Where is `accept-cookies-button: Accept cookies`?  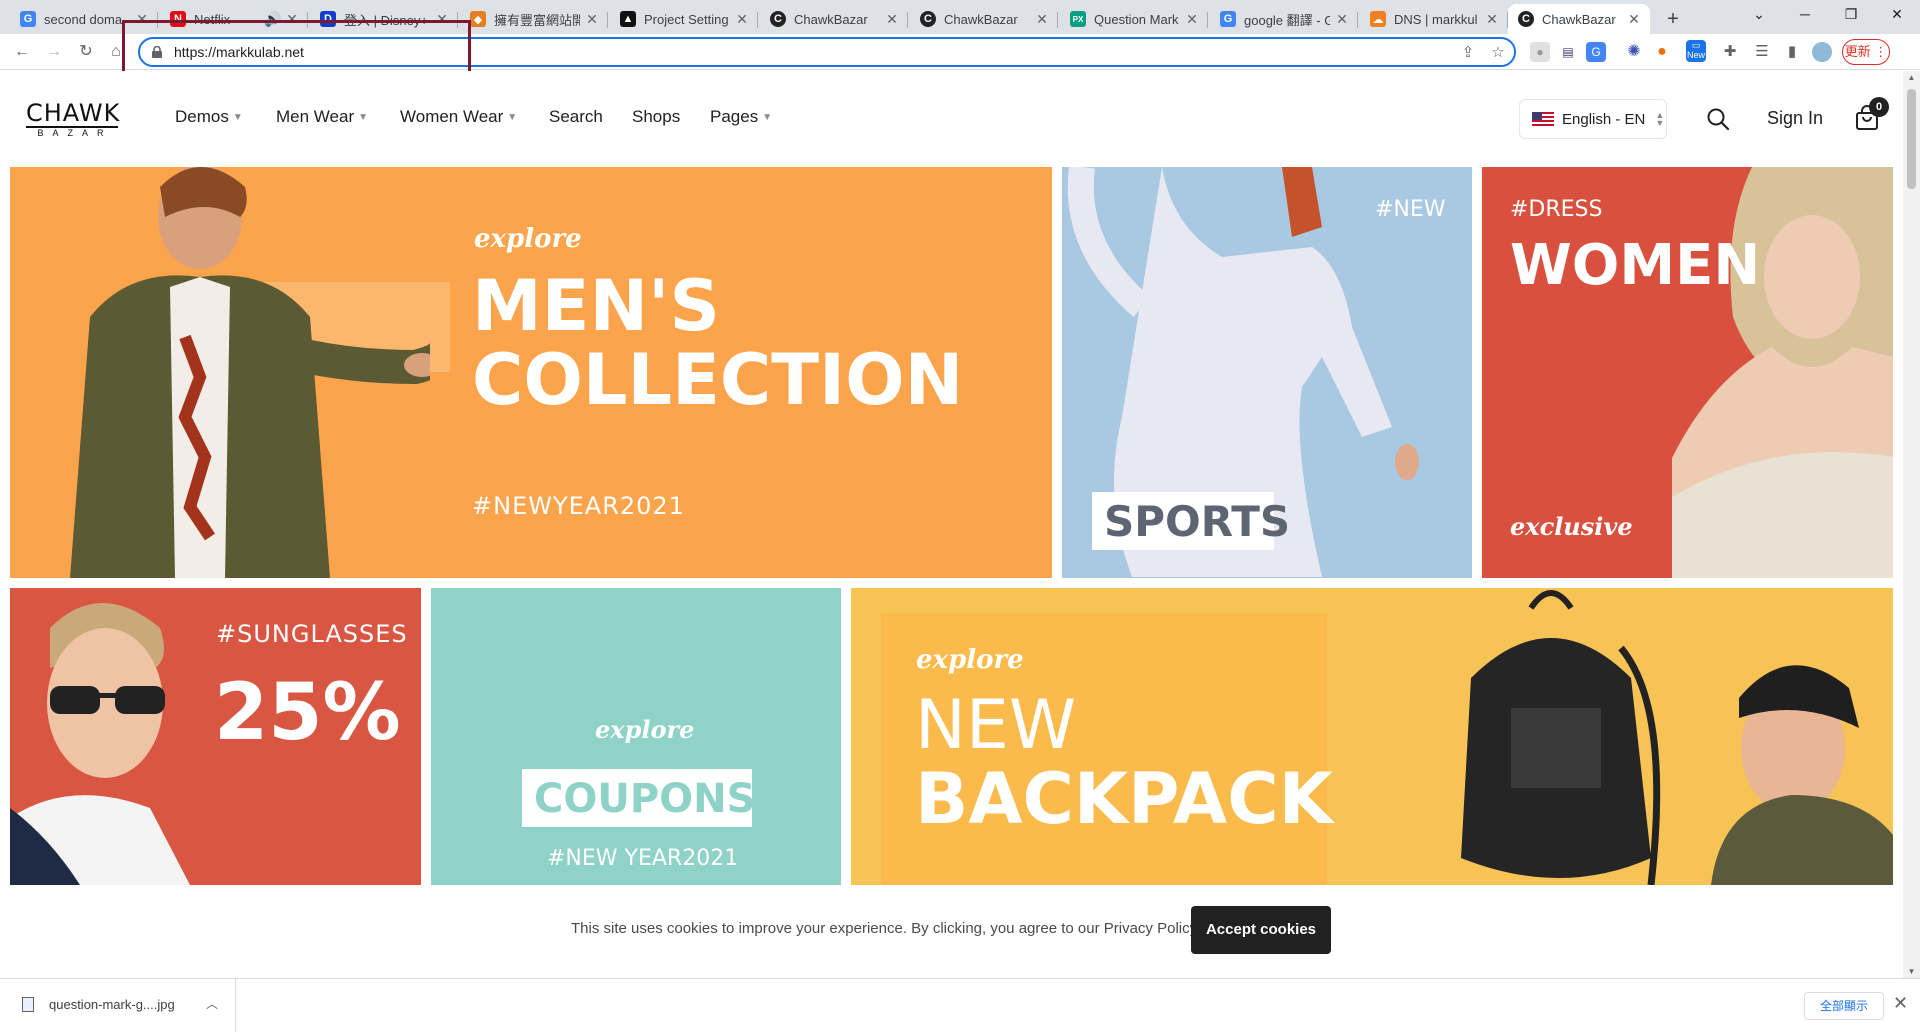 accept-cookies-button: Accept cookies is located at coordinates (1261, 930).